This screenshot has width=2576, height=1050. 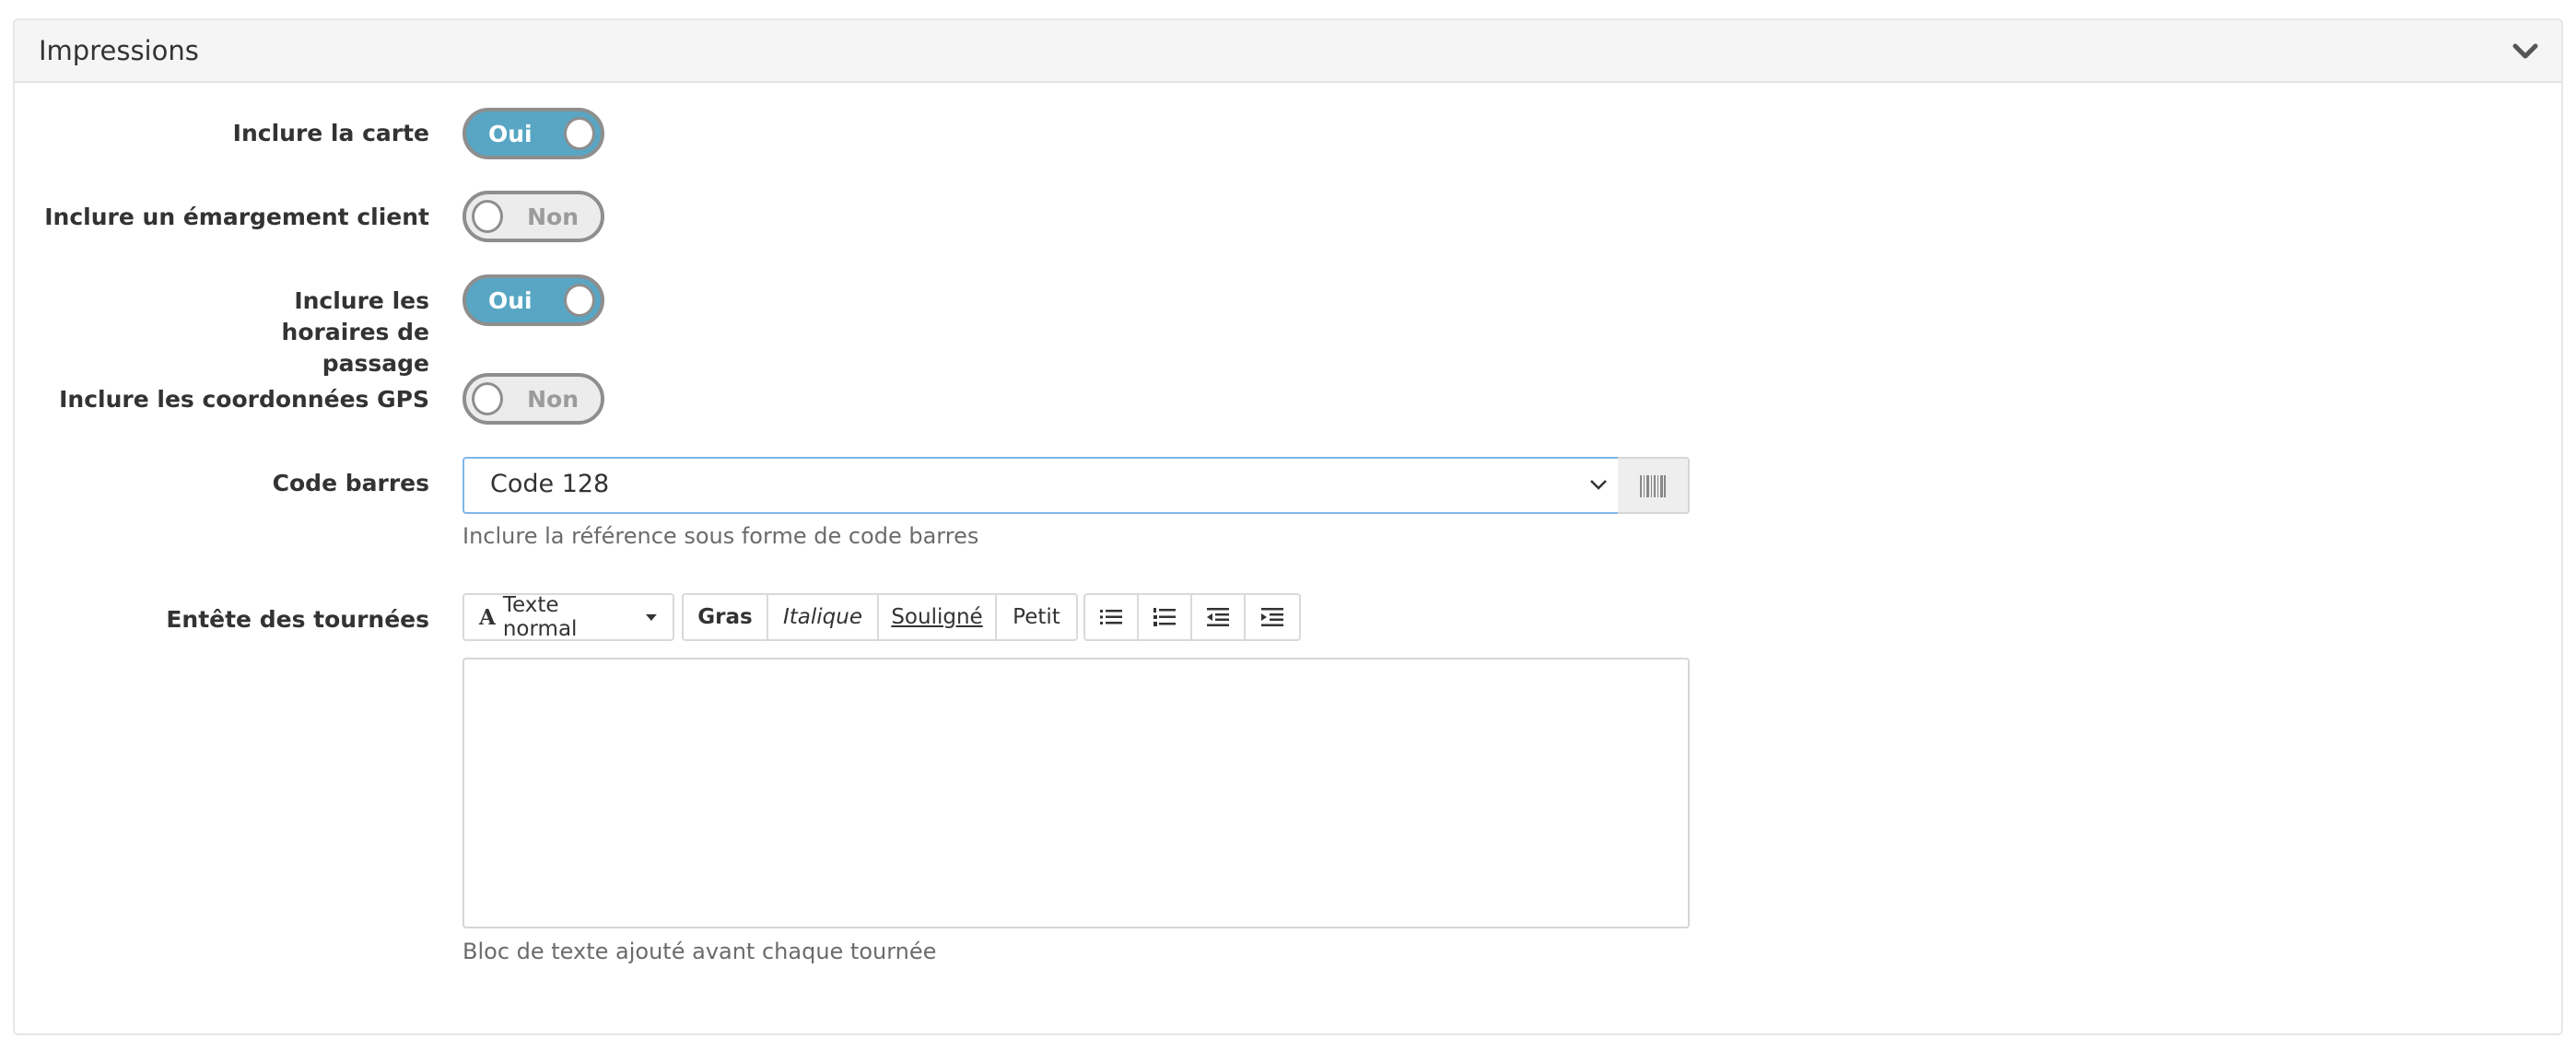 I want to click on include-schedule-toggle: Oui, so click(x=533, y=300).